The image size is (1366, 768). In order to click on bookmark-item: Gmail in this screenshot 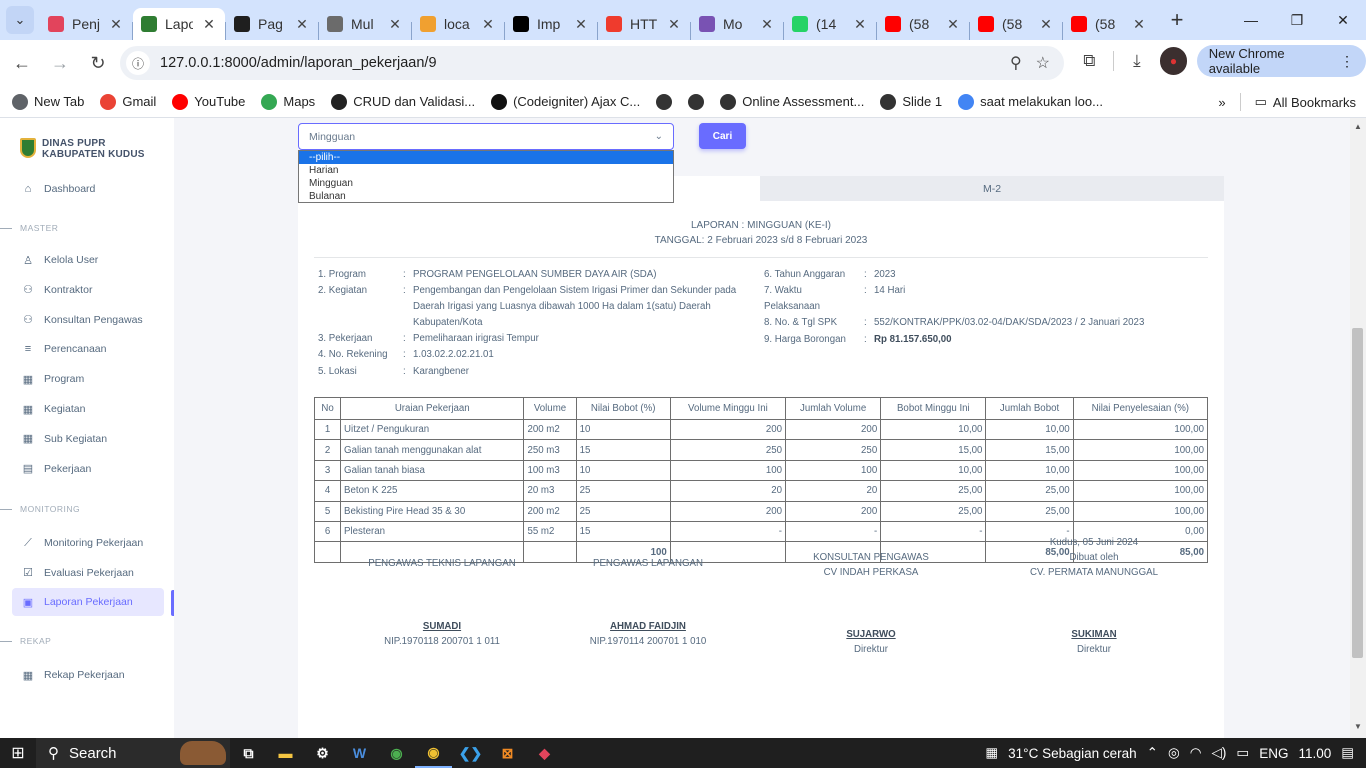, I will do `click(128, 101)`.